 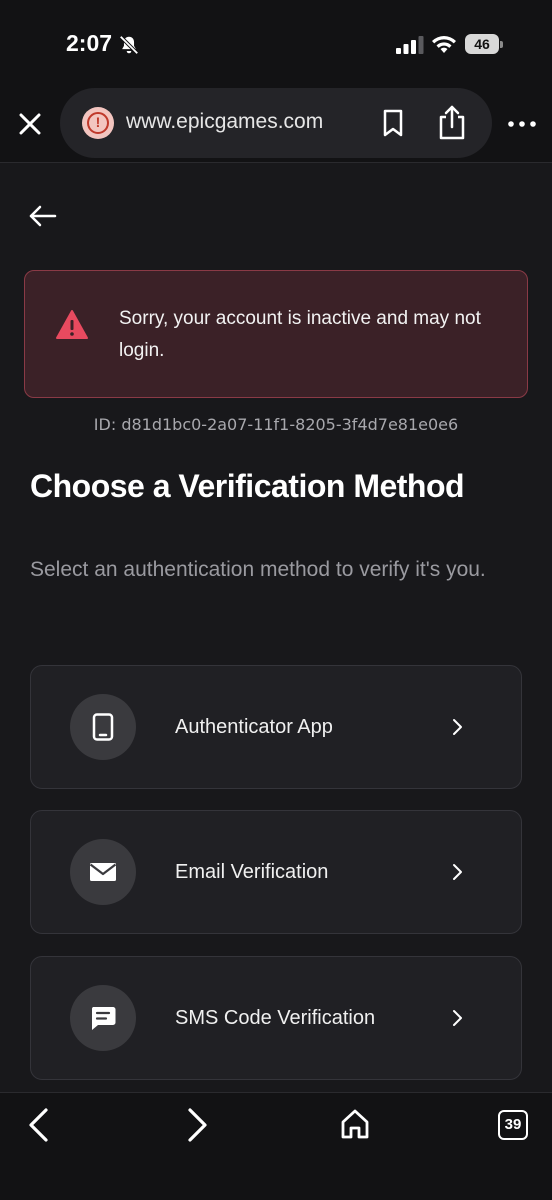 I want to click on browser-toolbar: ! www.epicgames.com, so click(x=276, y=125).